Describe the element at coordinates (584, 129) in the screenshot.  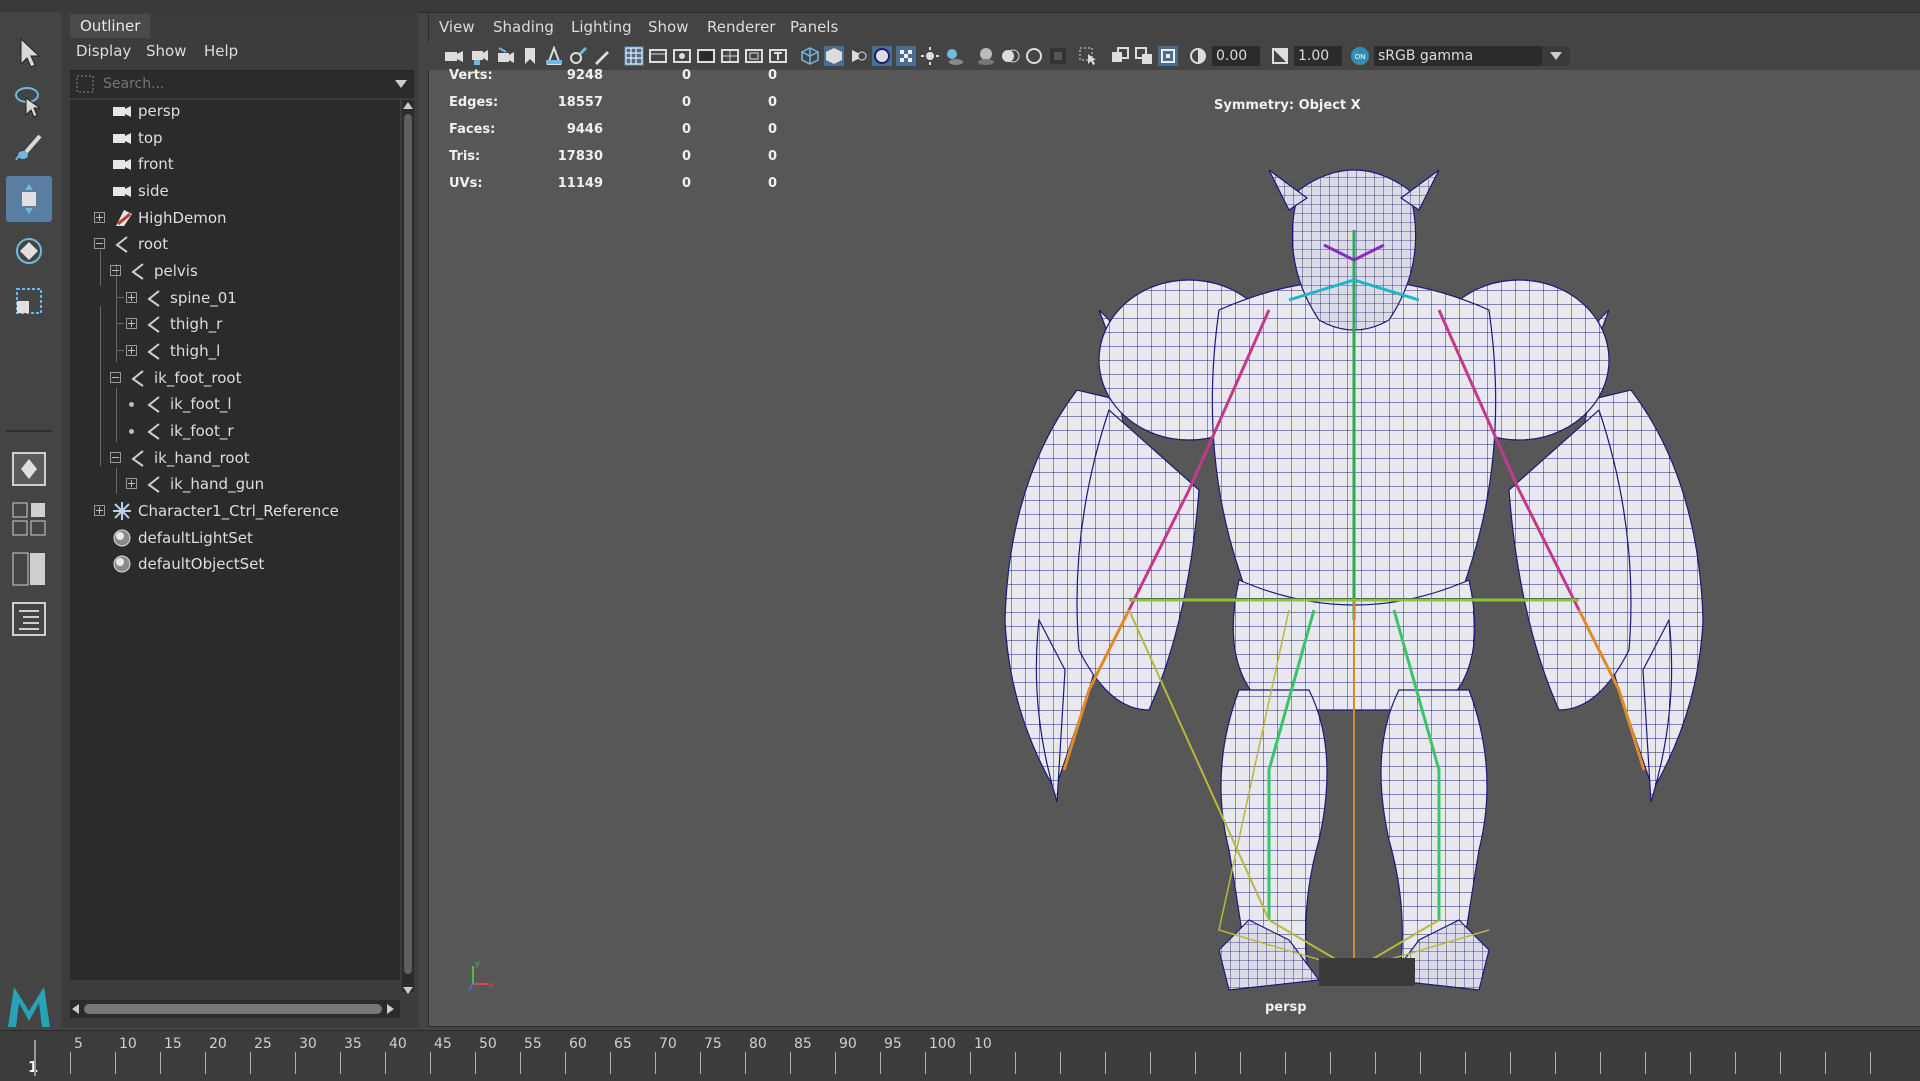
I see `hud-stat-value: 9446` at that location.